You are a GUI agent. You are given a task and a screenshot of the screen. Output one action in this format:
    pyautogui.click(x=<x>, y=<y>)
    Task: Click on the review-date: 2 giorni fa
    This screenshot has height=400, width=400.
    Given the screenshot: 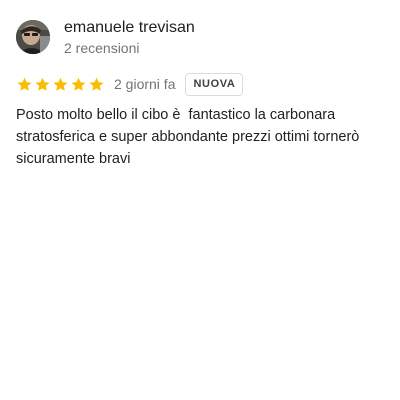 What is the action you would take?
    pyautogui.click(x=145, y=84)
    